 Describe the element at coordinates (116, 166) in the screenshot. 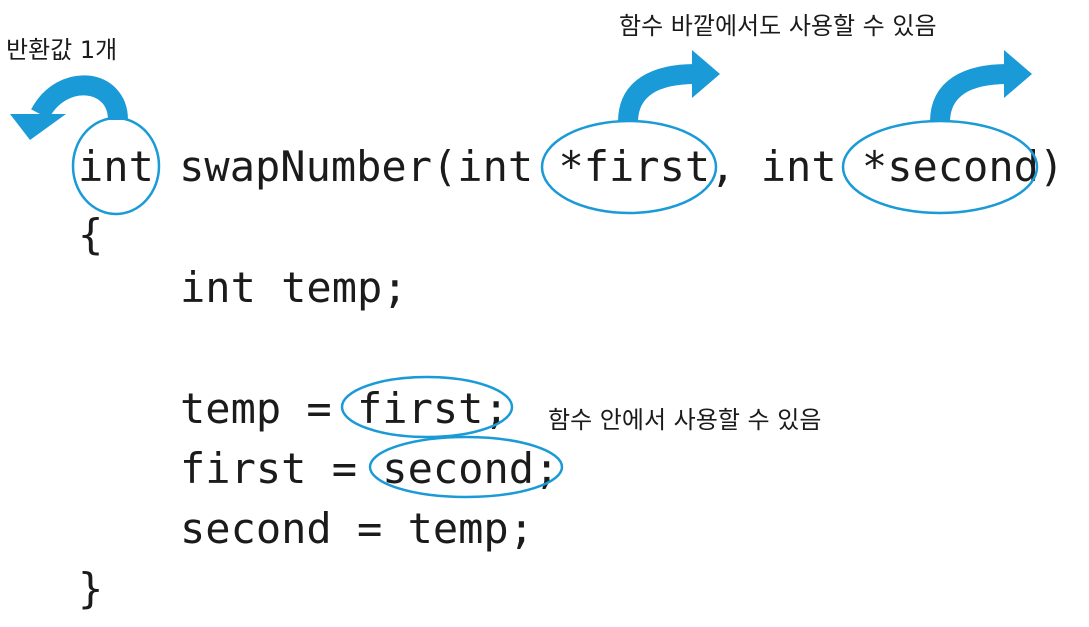

I see `return-type-circle` at that location.